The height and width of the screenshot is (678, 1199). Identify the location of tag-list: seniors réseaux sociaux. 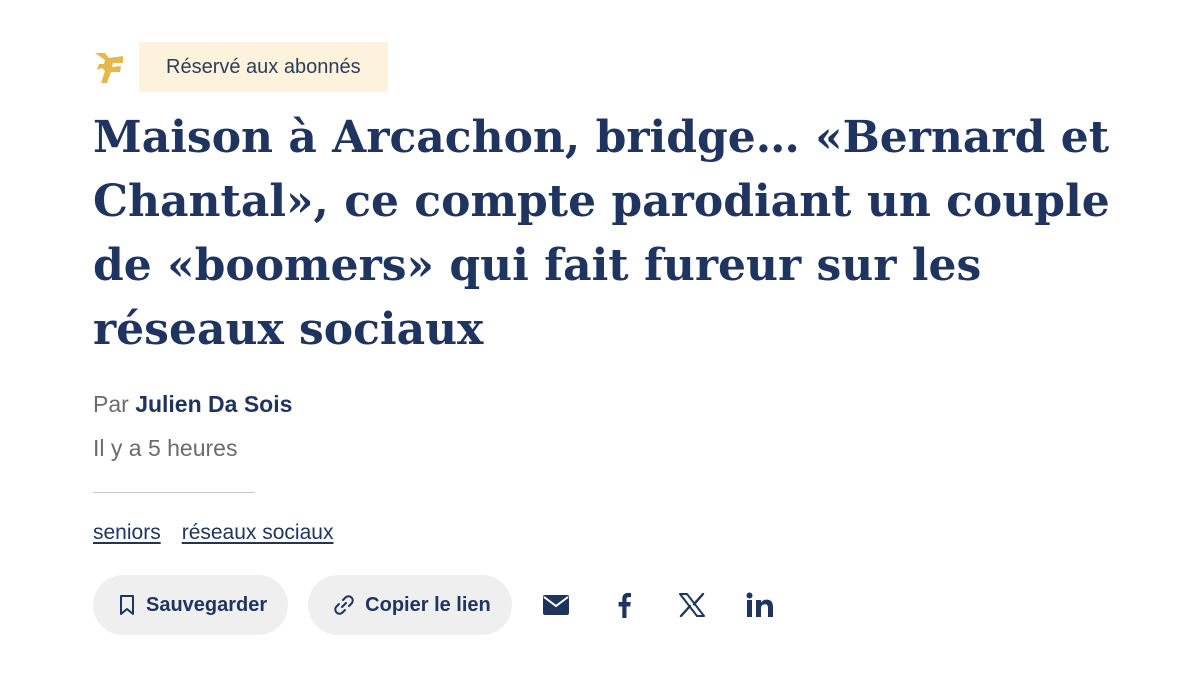
(628, 533).